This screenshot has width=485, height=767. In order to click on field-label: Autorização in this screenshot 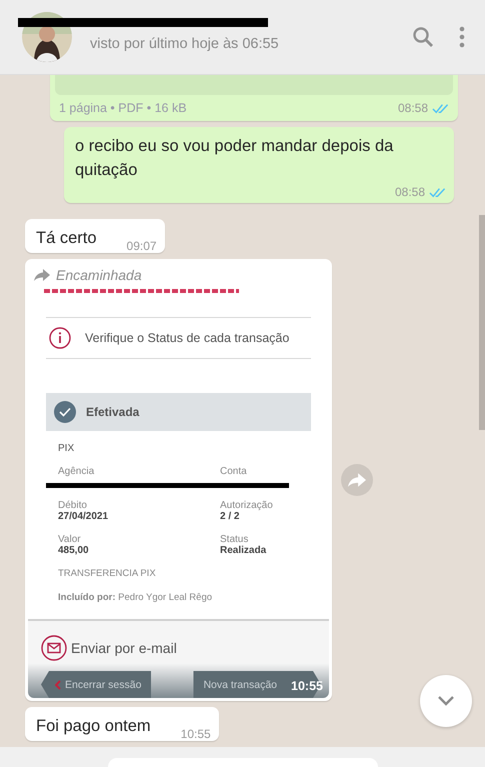, I will do `click(247, 505)`.